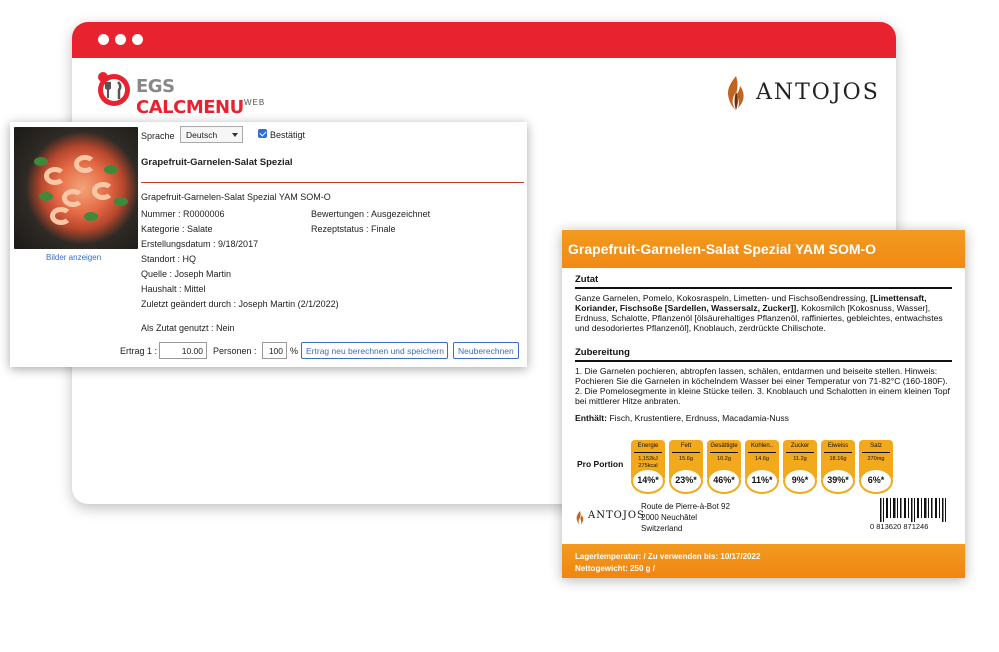 The height and width of the screenshot is (652, 999). I want to click on address-line: Switzerland, so click(662, 528).